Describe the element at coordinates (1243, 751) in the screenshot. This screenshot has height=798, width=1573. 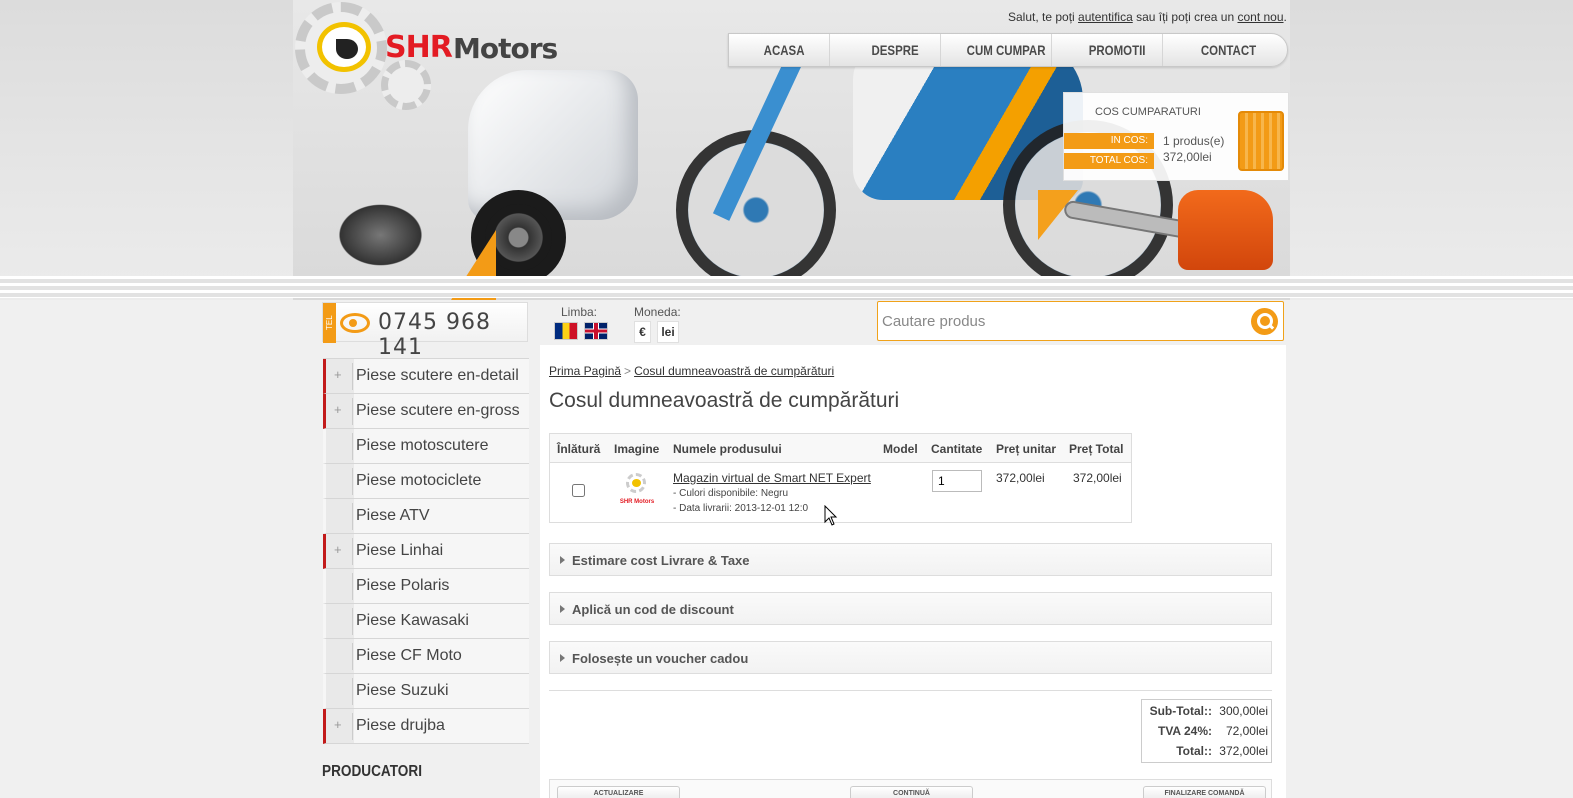
I see `total-value: 372,00lei` at that location.